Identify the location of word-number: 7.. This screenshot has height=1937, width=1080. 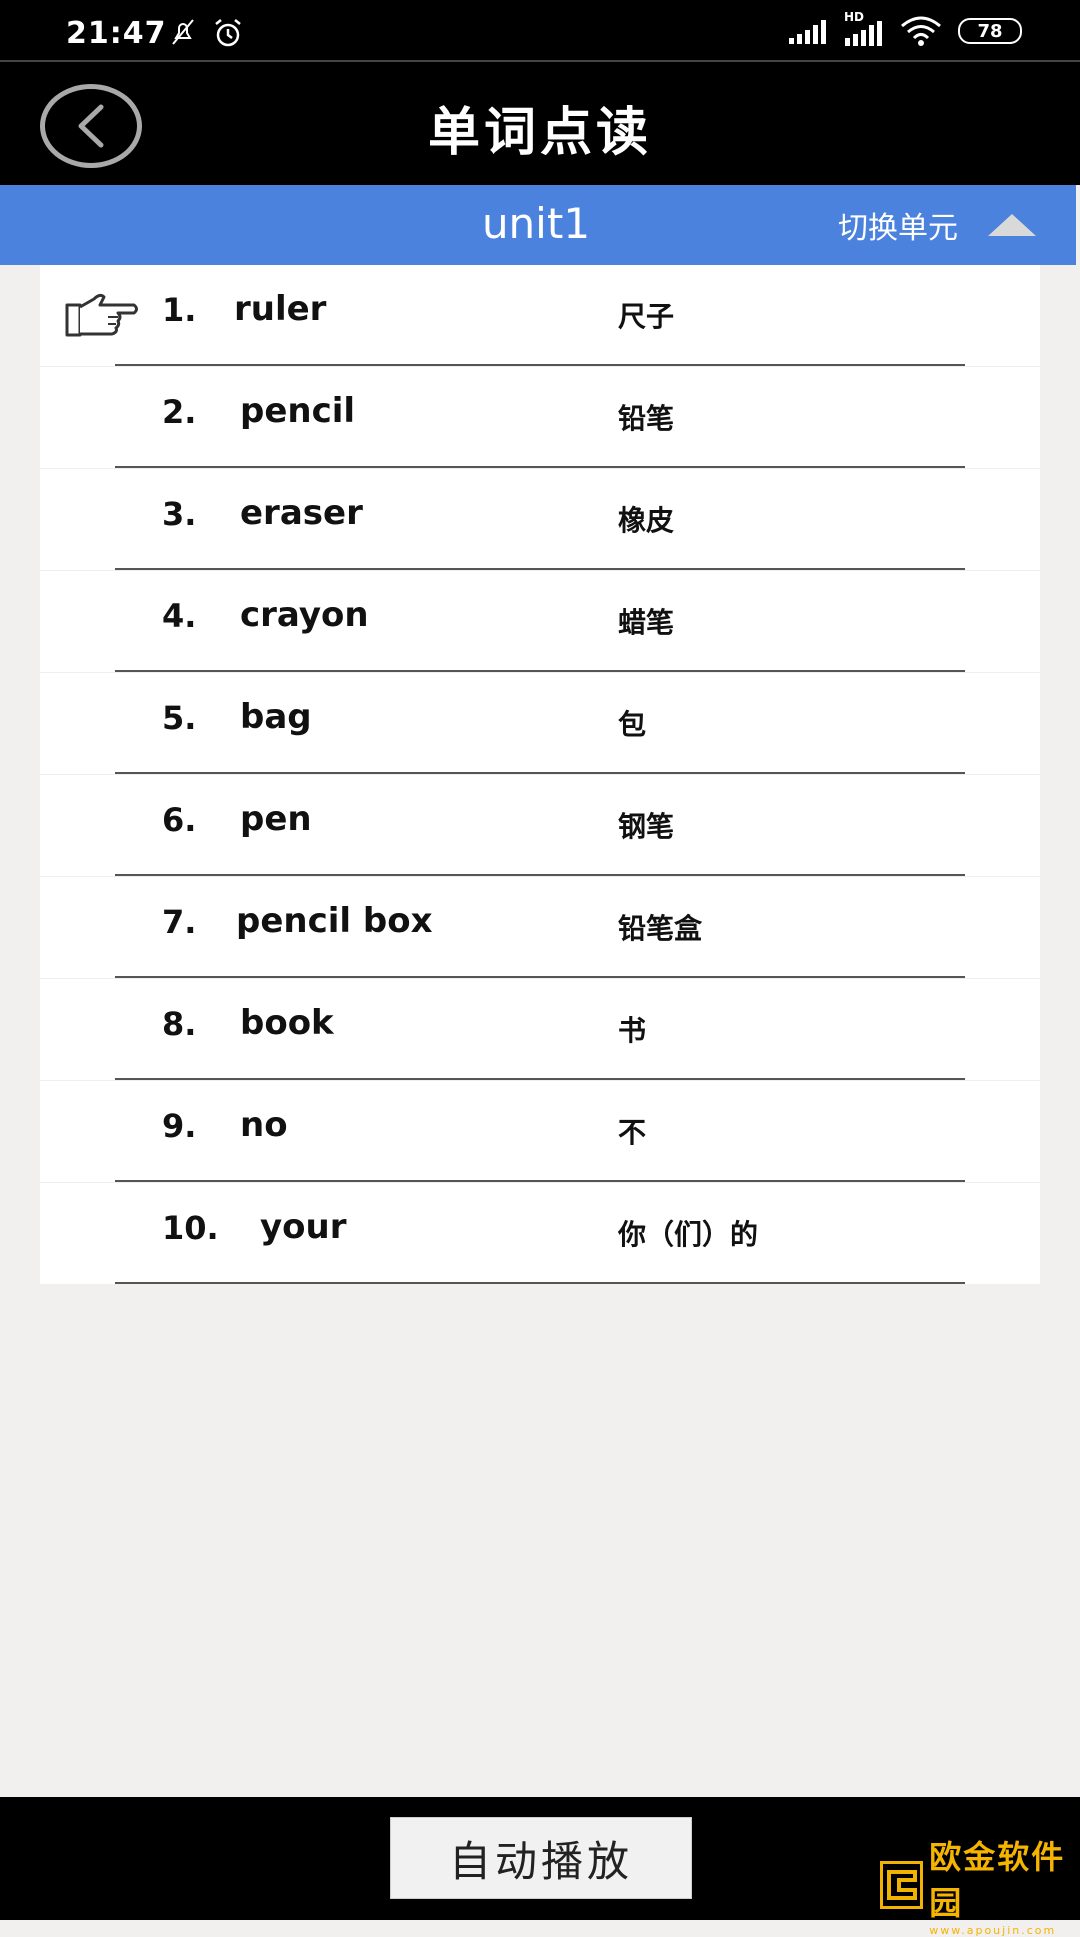
(179, 922).